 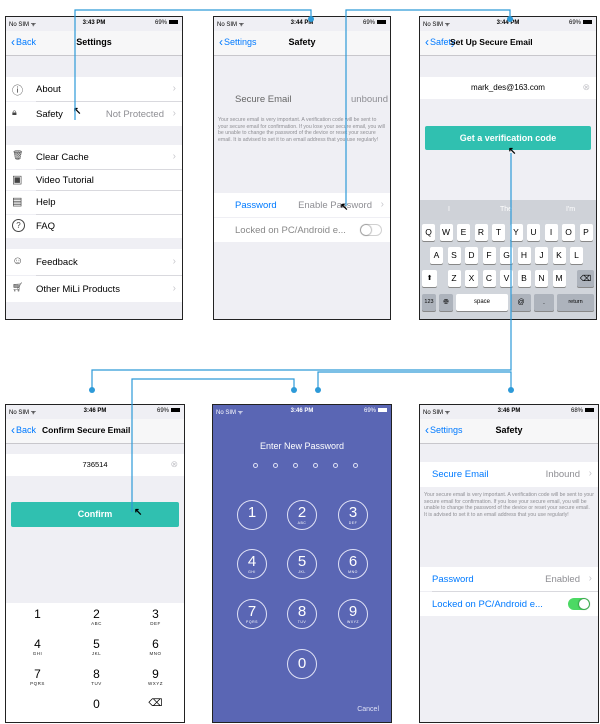 What do you see at coordinates (428, 107) in the screenshot?
I see `connector-password-to-screen3` at bounding box center [428, 107].